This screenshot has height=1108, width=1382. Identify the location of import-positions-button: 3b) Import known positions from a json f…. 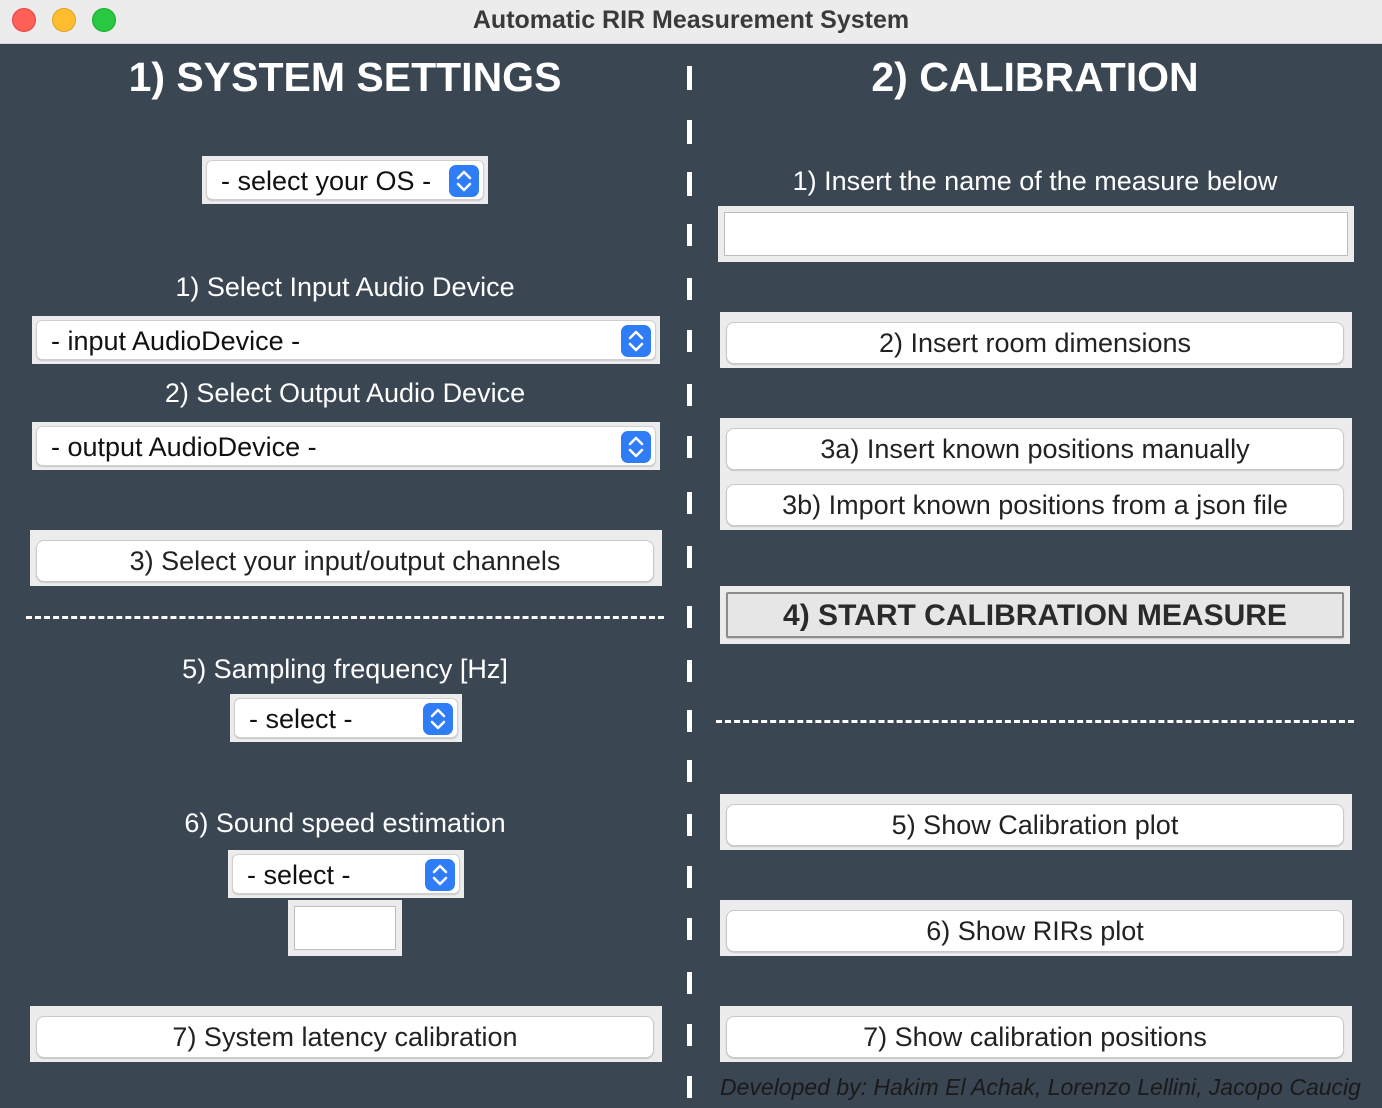
(1035, 505).